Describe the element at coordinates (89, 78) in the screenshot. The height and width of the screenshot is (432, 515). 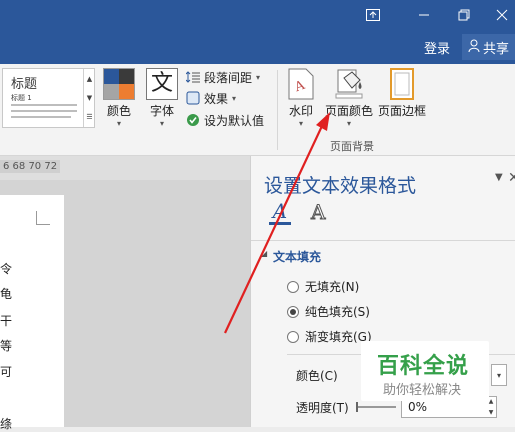
I see `scroll-up-icon: ▲` at that location.